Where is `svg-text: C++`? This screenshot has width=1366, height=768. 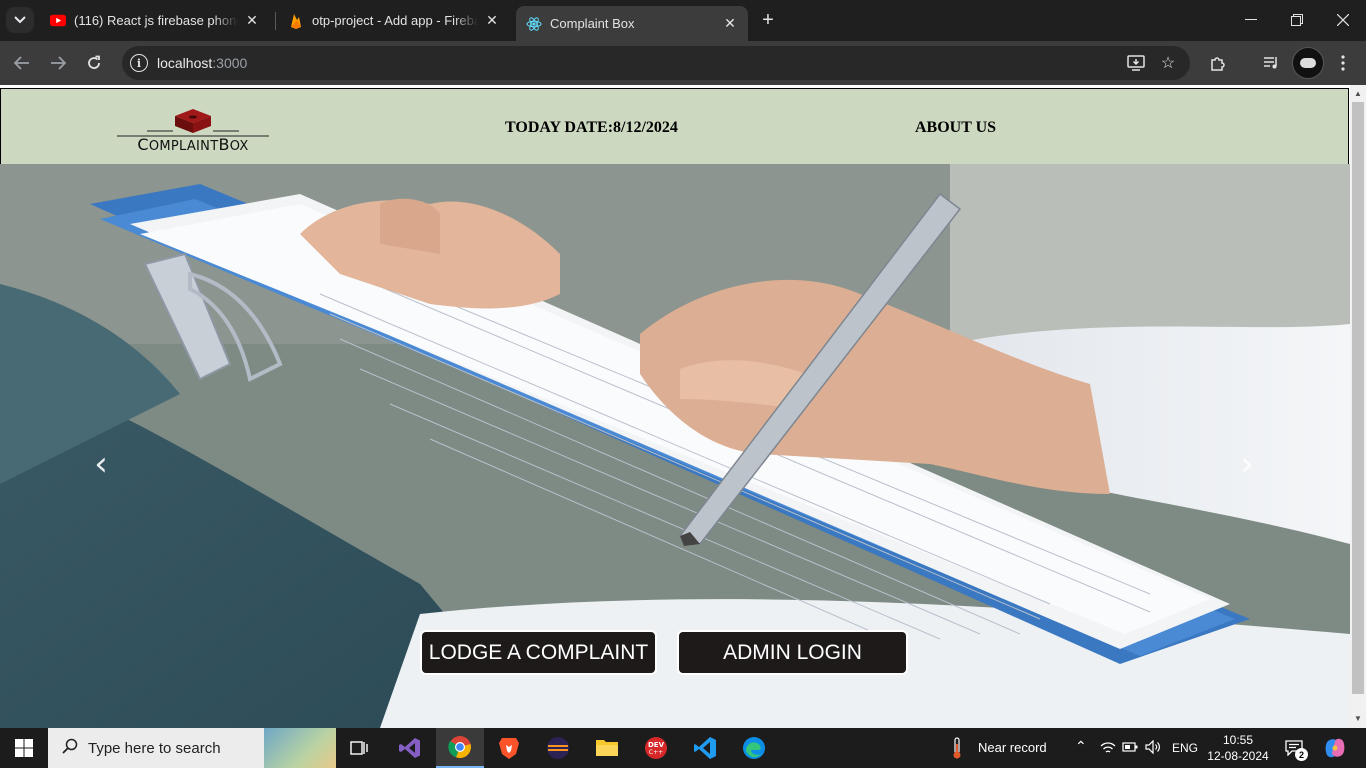
svg-text: C++ is located at coordinates (656, 752).